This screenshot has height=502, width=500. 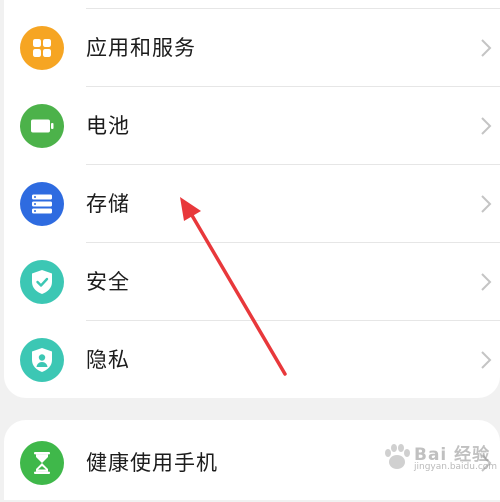 What do you see at coordinates (108, 204) in the screenshot?
I see `settings-item-label: 存储` at bounding box center [108, 204].